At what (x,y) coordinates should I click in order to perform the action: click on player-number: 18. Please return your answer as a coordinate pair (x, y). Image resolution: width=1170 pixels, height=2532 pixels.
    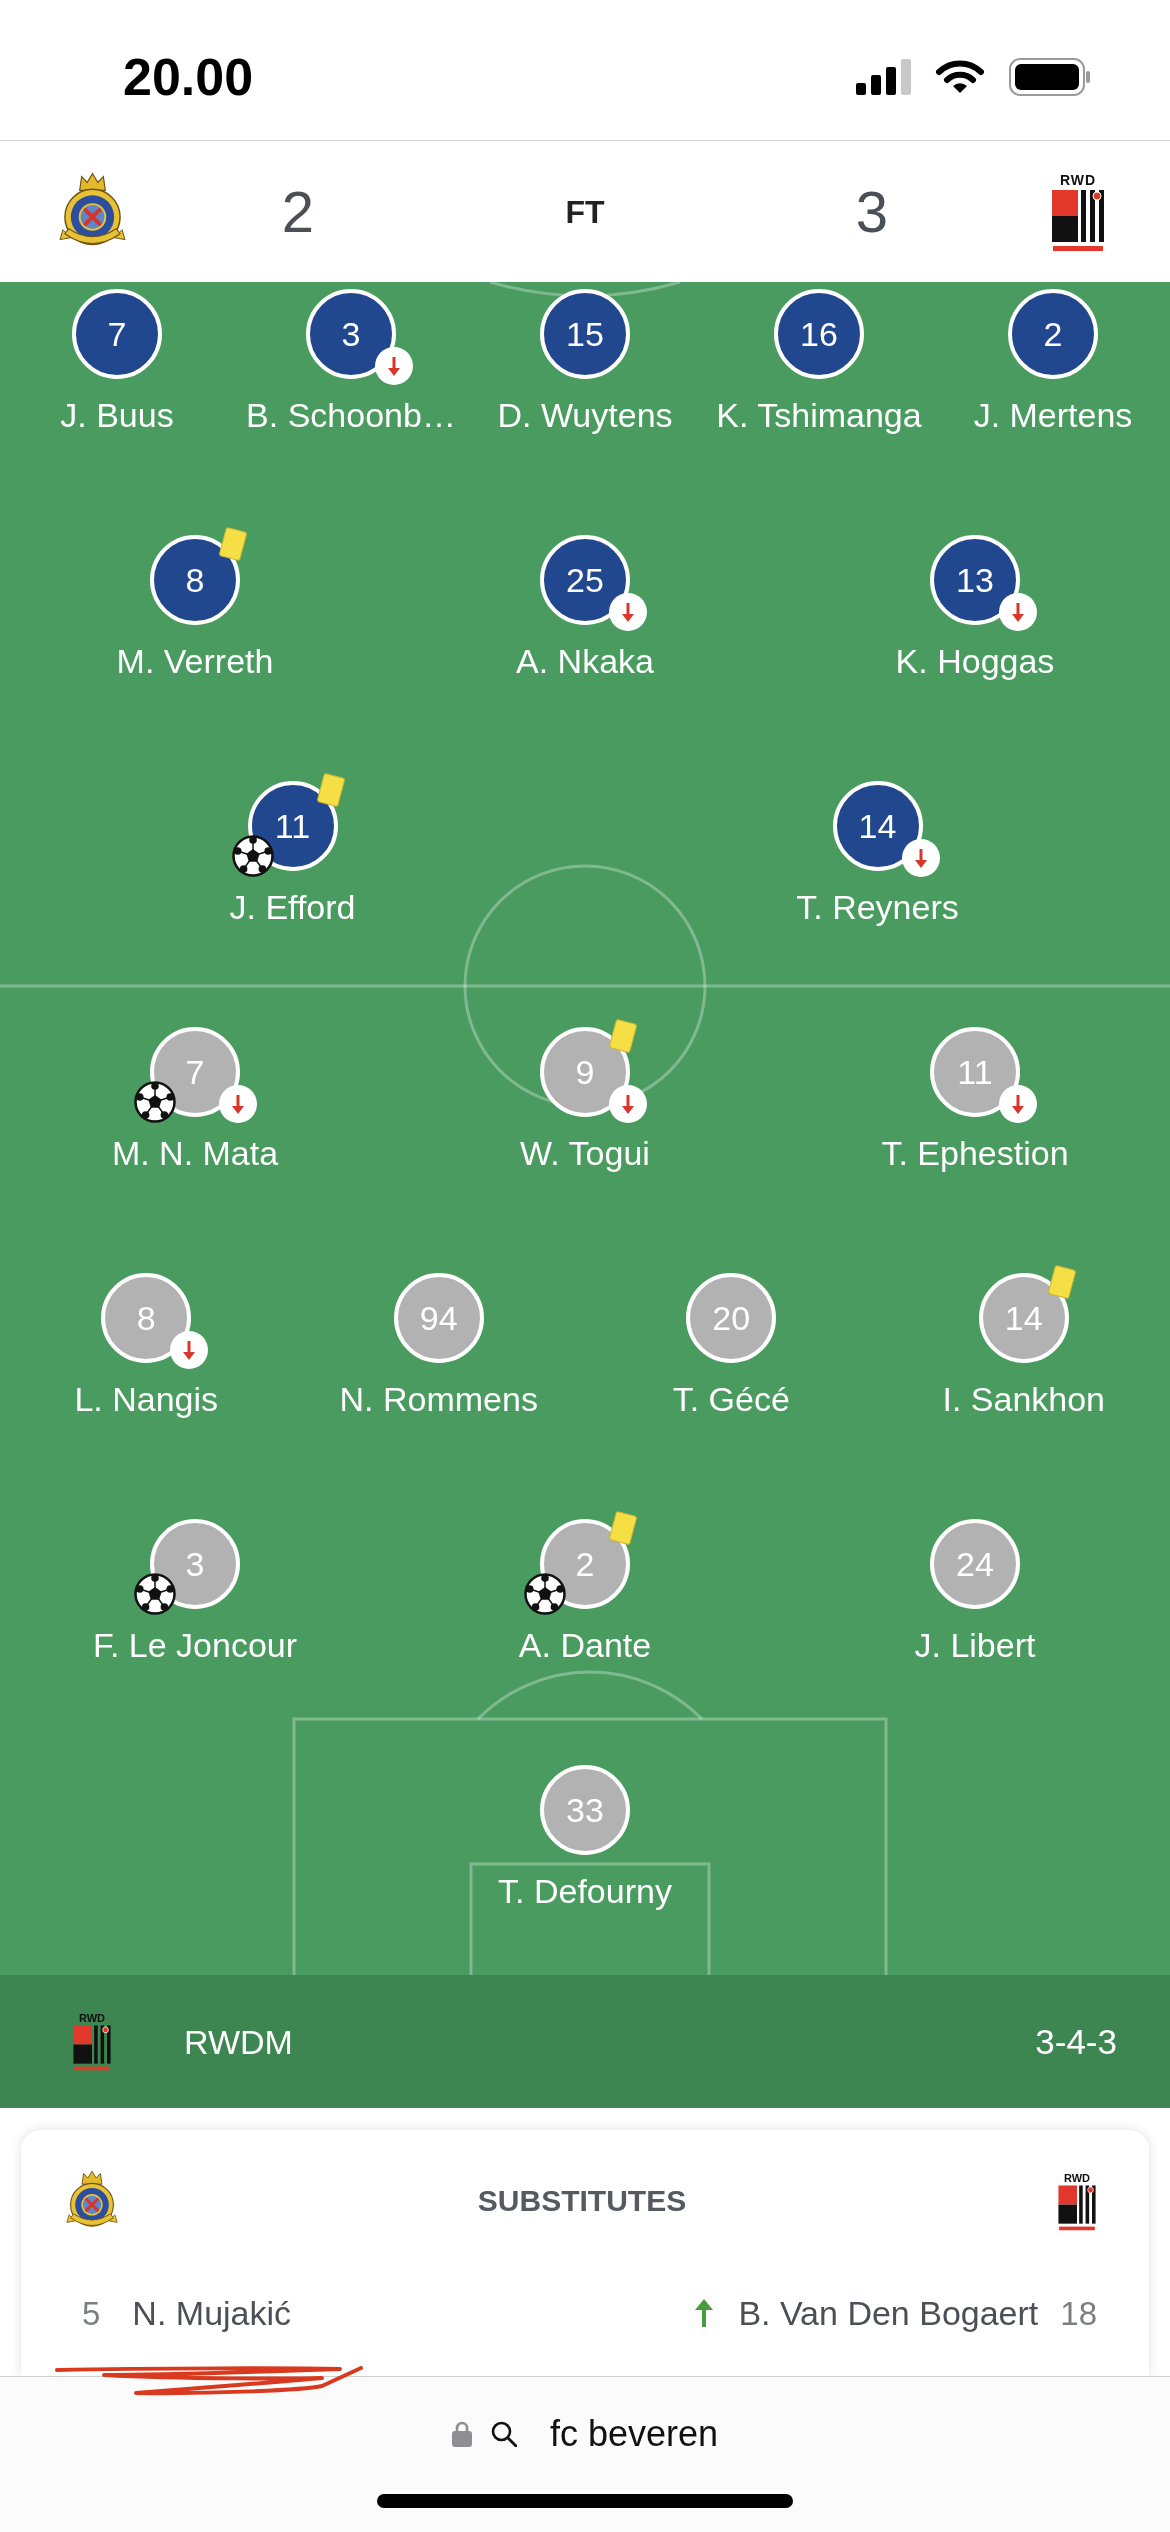
    Looking at the image, I should click on (1078, 2313).